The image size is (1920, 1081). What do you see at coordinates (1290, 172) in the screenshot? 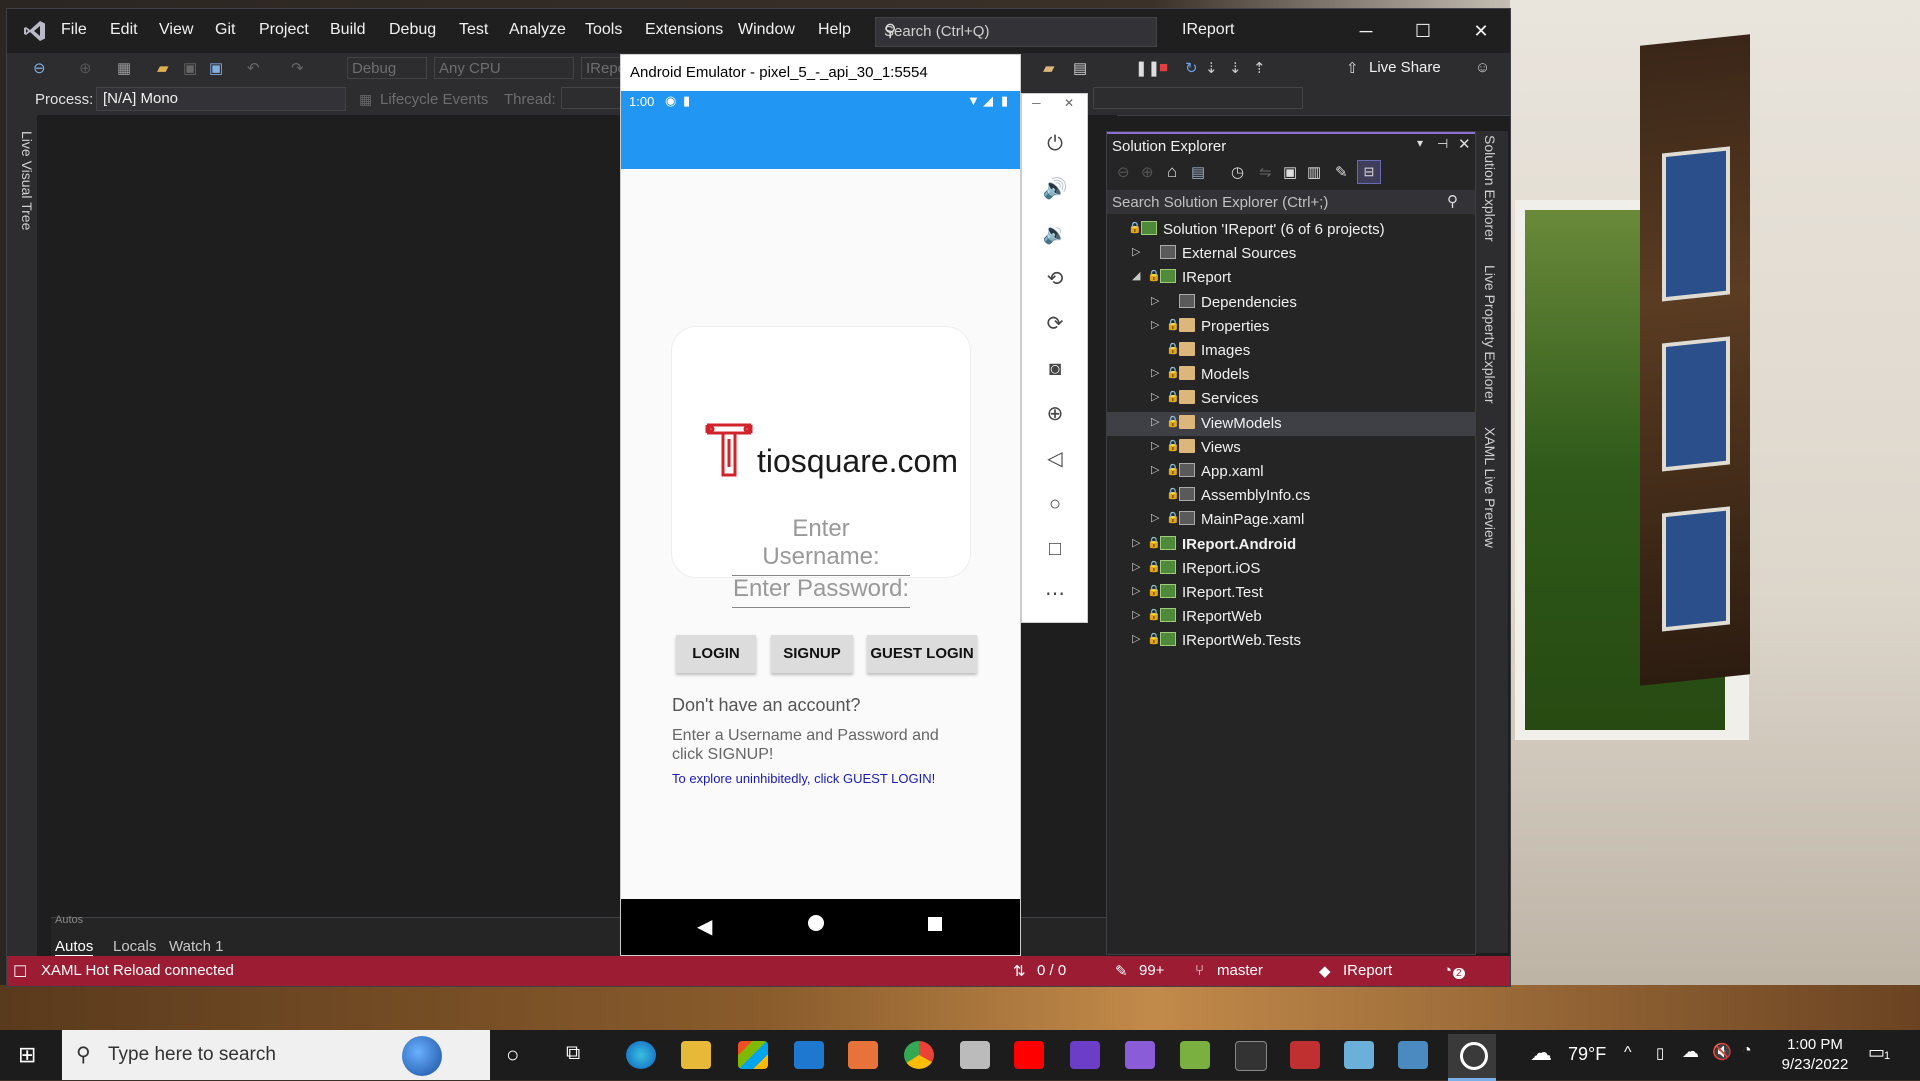
I see `collapse-all-icon: ▣` at bounding box center [1290, 172].